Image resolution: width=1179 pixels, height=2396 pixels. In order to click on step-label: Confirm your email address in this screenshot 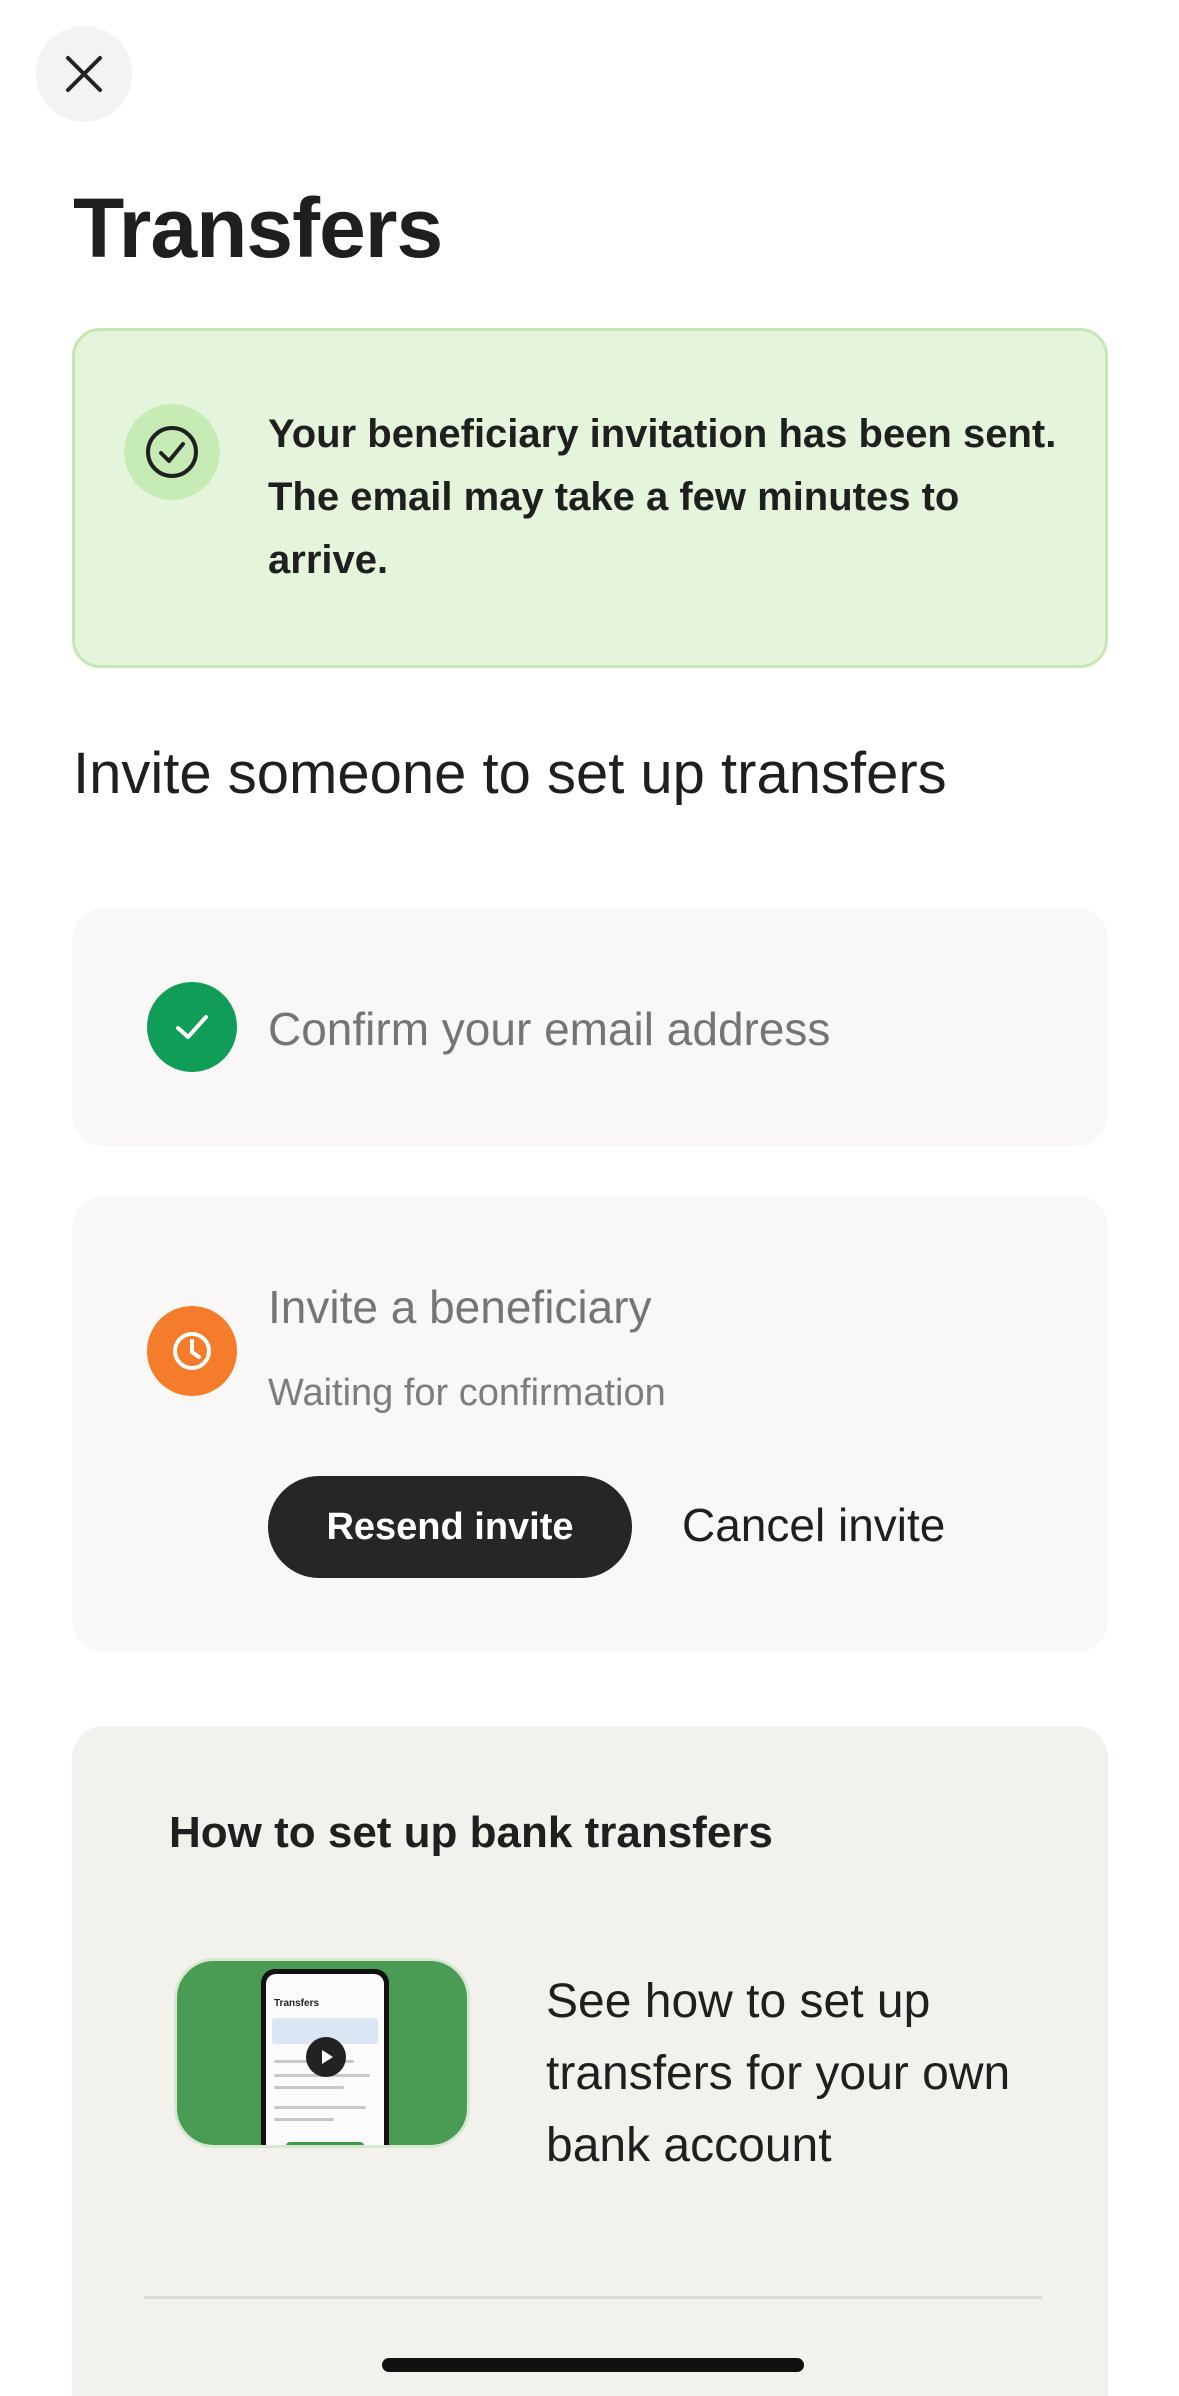, I will do `click(549, 1029)`.